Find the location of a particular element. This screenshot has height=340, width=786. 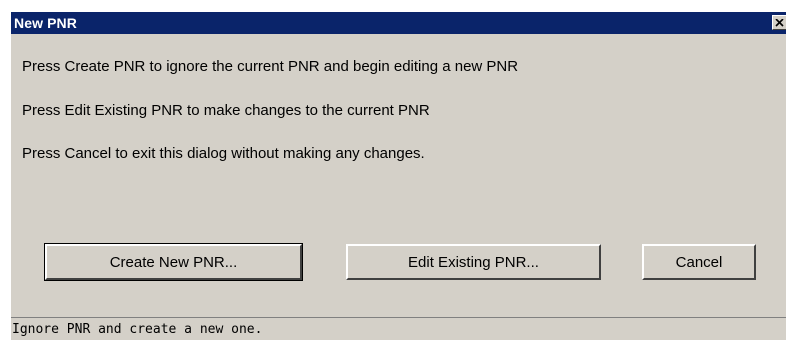

status-bar: Ignore PNR and create a new one. is located at coordinates (398, 328).